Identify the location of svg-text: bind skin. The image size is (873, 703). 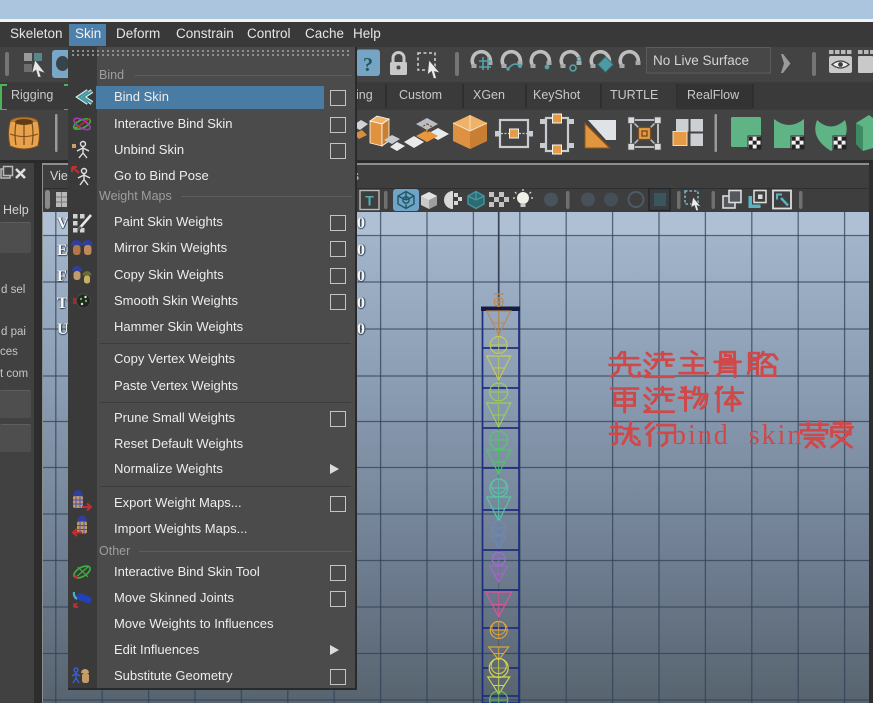
(737, 435).